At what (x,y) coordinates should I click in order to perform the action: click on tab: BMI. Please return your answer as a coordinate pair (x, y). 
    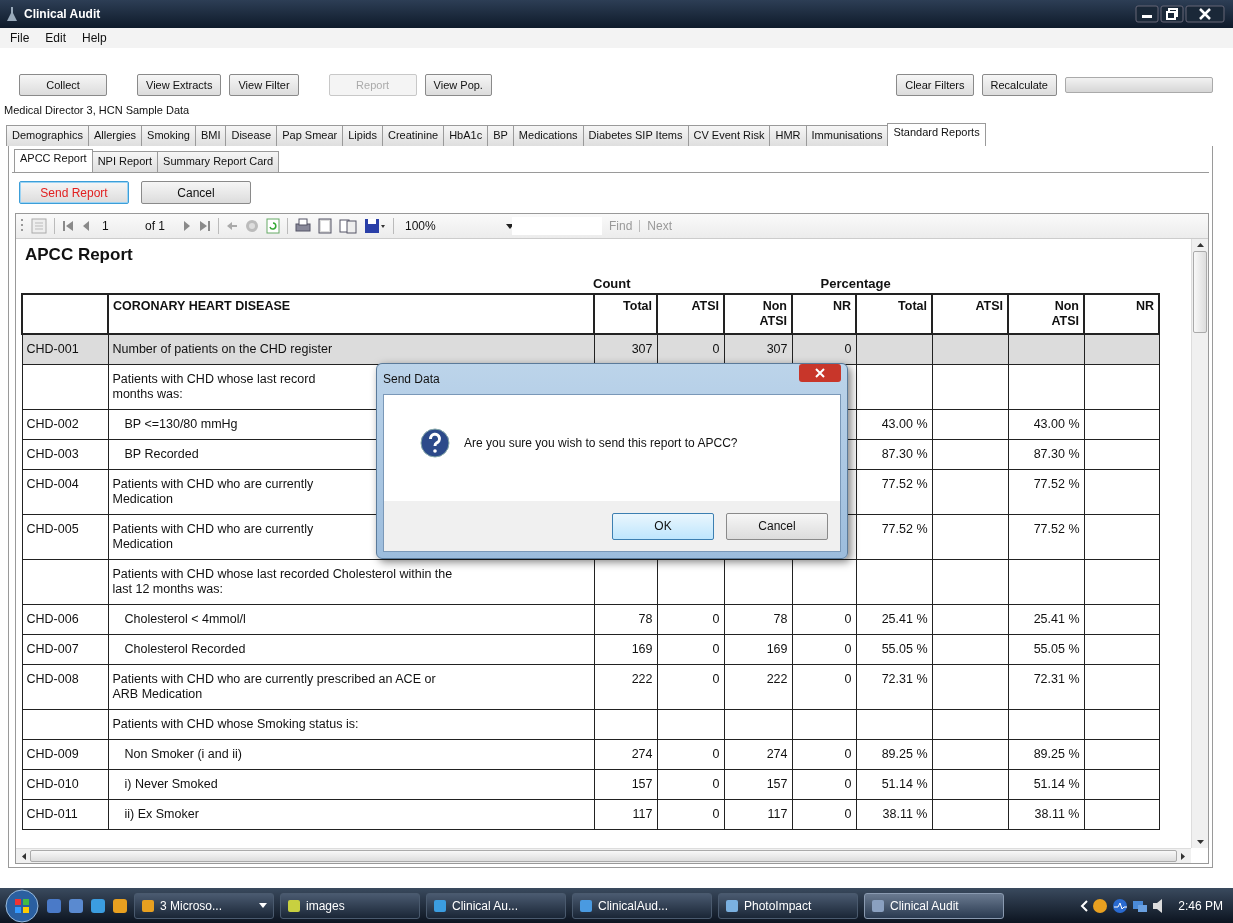
    Looking at the image, I should click on (210, 135).